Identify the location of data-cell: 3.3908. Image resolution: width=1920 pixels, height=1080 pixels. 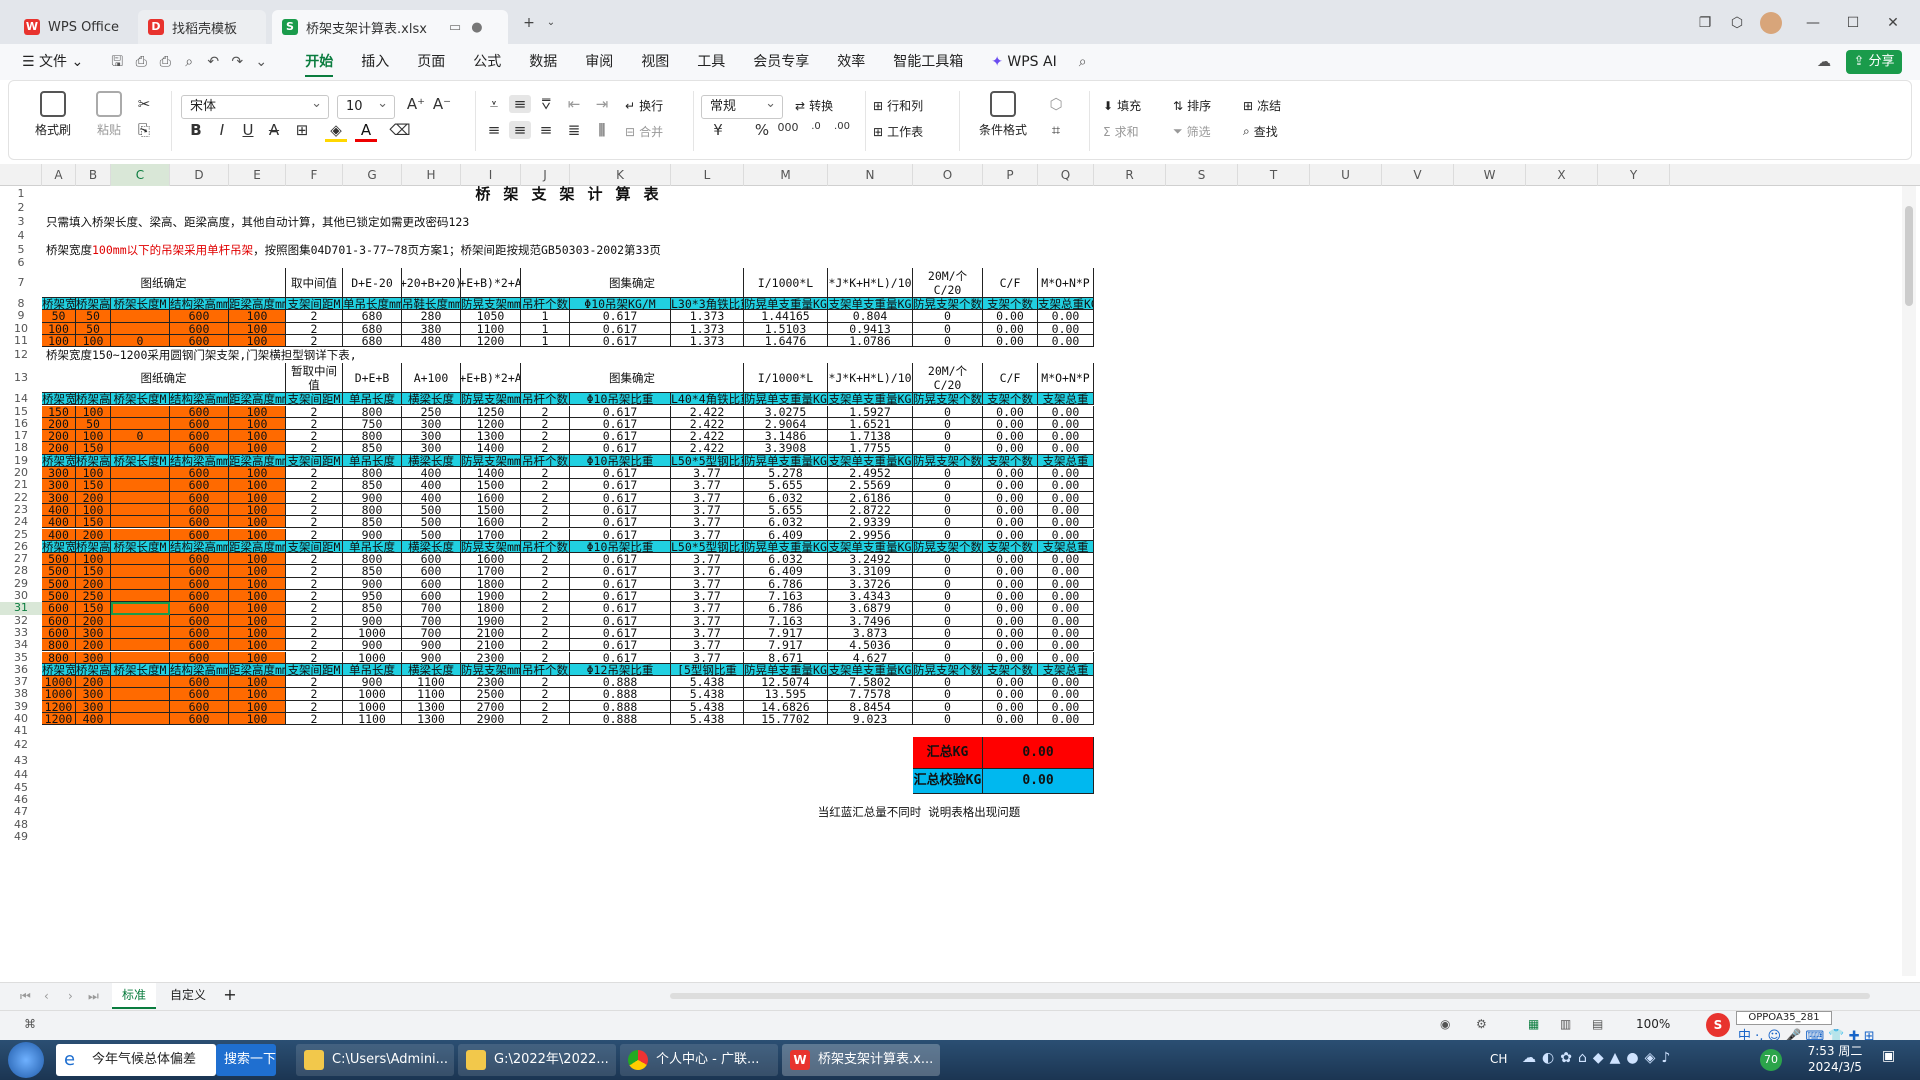
(786, 448).